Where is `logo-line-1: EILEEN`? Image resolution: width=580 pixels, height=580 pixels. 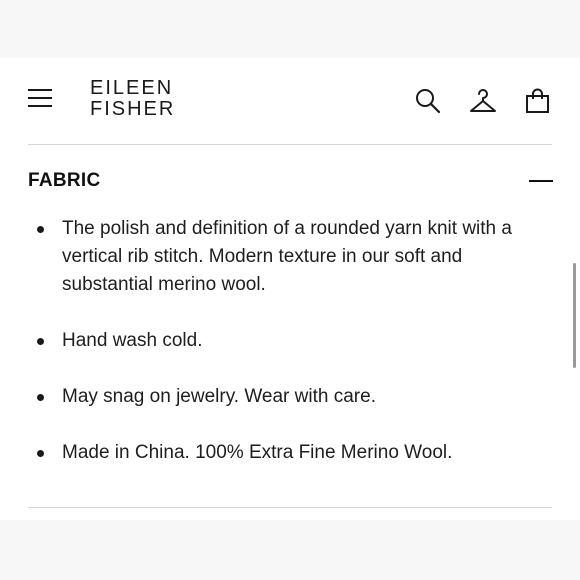
logo-line-1: EILEEN is located at coordinates (132, 88).